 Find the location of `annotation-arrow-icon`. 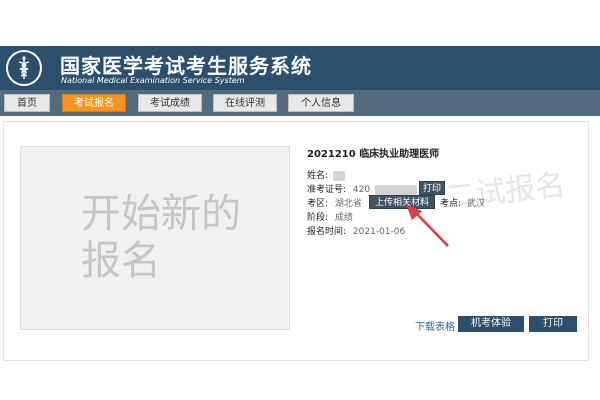

annotation-arrow-icon is located at coordinates (427, 225).